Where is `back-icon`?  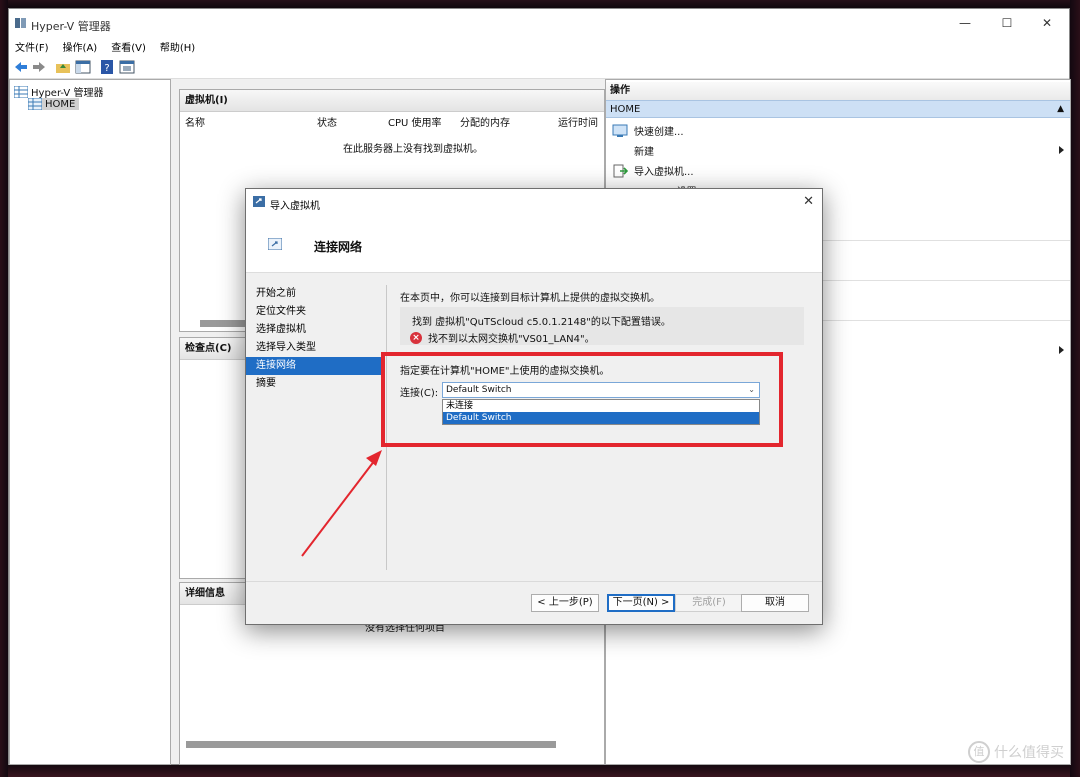
back-icon is located at coordinates (21, 67).